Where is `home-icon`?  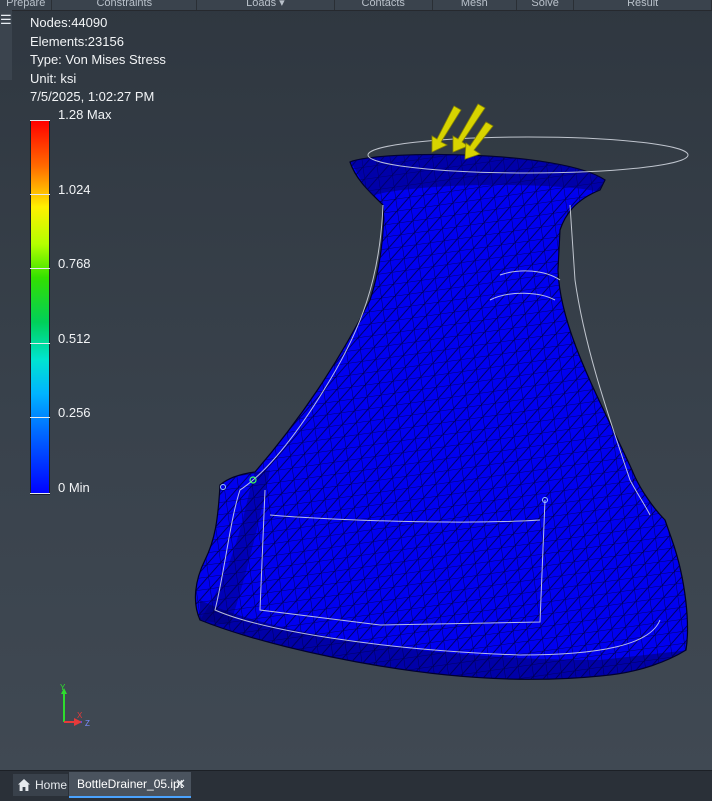
home-icon is located at coordinates (24, 785).